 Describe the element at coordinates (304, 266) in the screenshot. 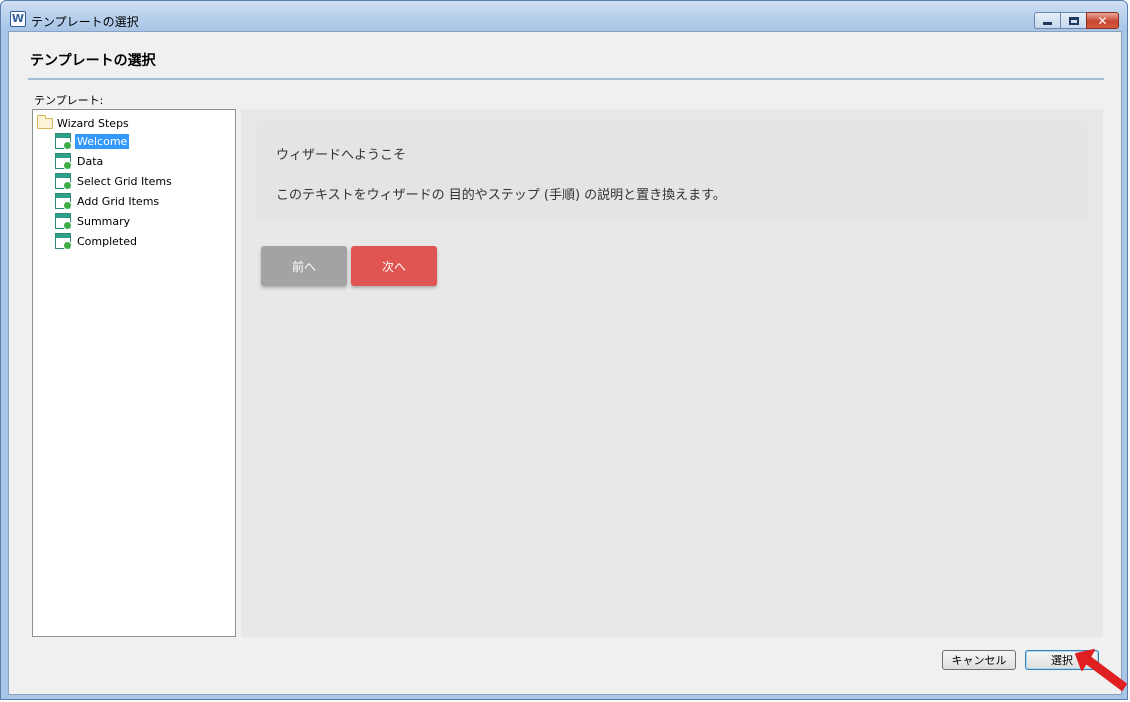

I see `previous-button: 前へ` at that location.